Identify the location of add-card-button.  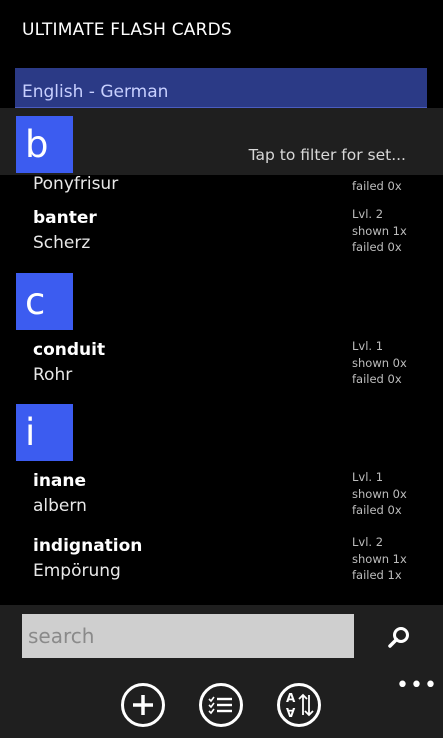
(143, 705).